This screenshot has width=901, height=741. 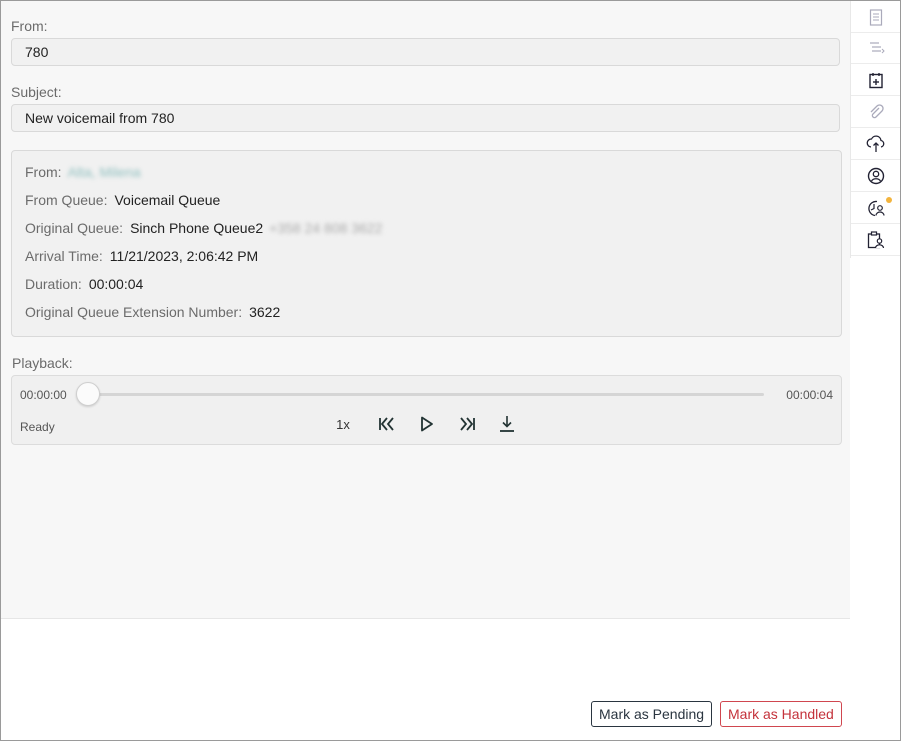 What do you see at coordinates (326, 228) in the screenshot?
I see `detail-original-queue-number: +358 24 808 3622` at bounding box center [326, 228].